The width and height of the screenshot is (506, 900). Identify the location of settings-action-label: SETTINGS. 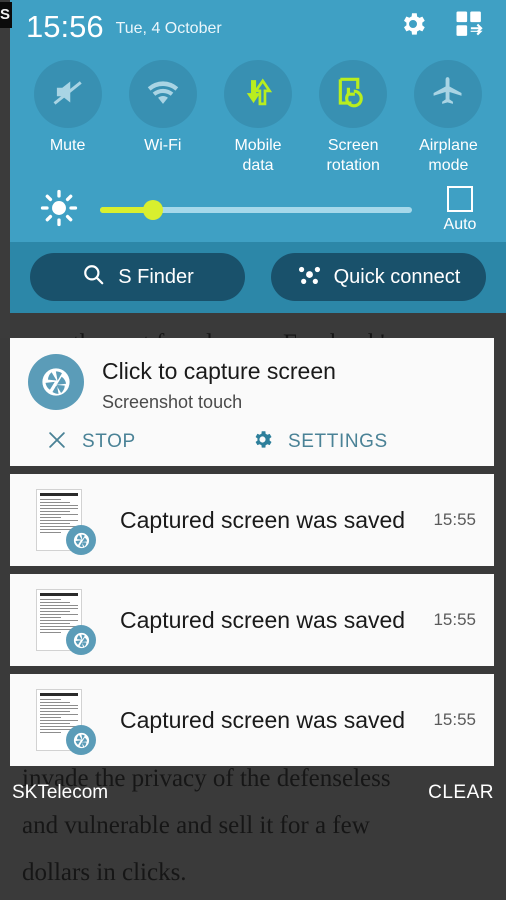
(338, 441).